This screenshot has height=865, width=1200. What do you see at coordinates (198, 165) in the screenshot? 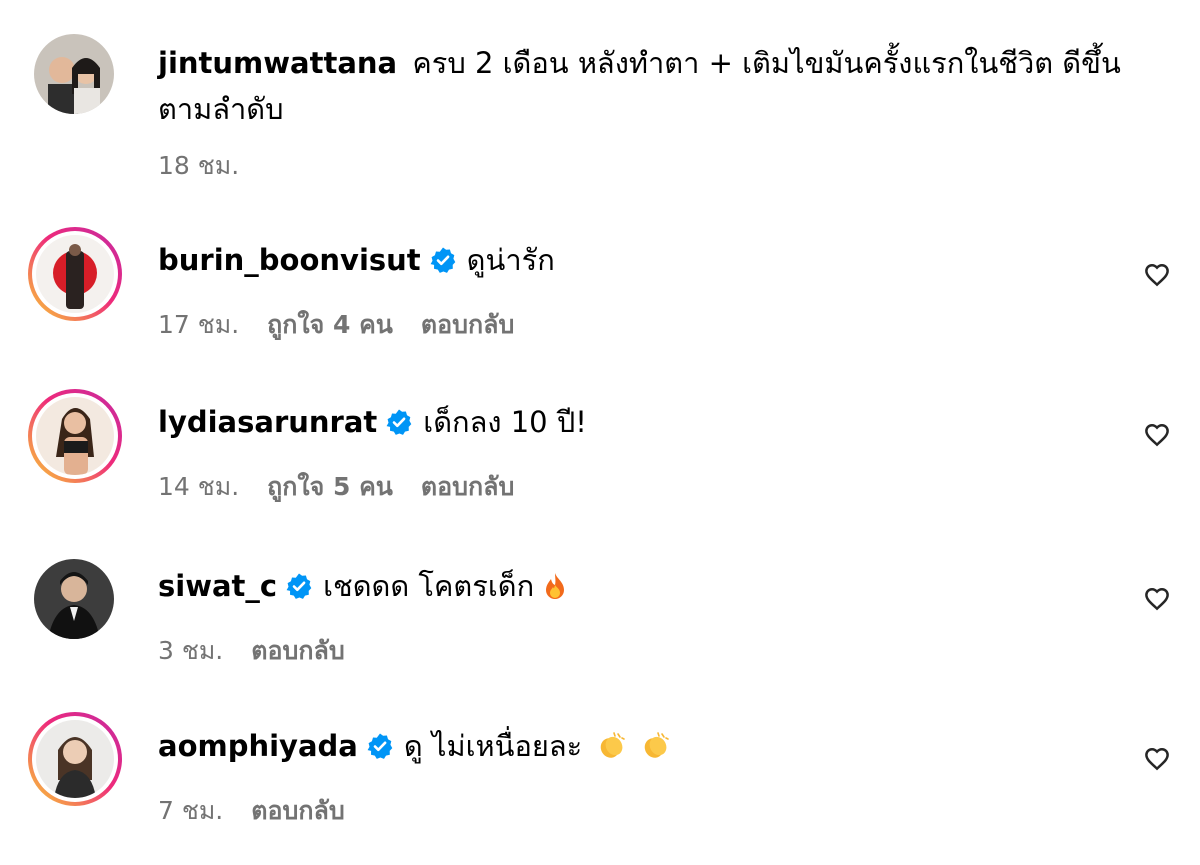
I see `caption-time: 18 ชม.` at bounding box center [198, 165].